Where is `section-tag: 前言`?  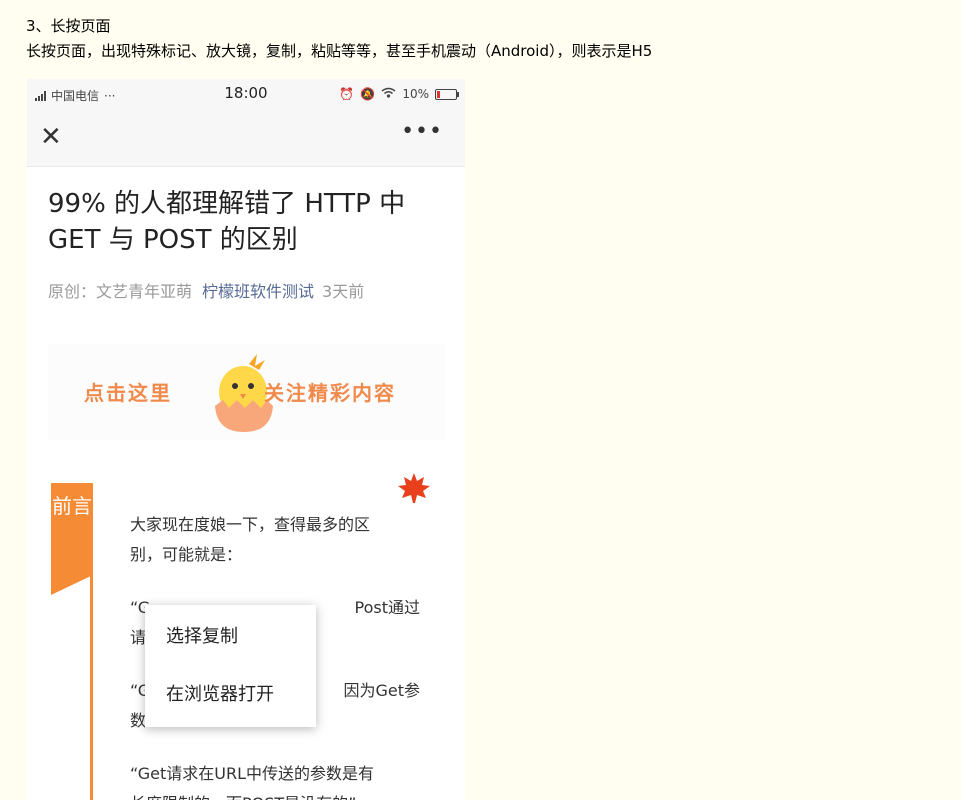 section-tag: 前言 is located at coordinates (72, 539).